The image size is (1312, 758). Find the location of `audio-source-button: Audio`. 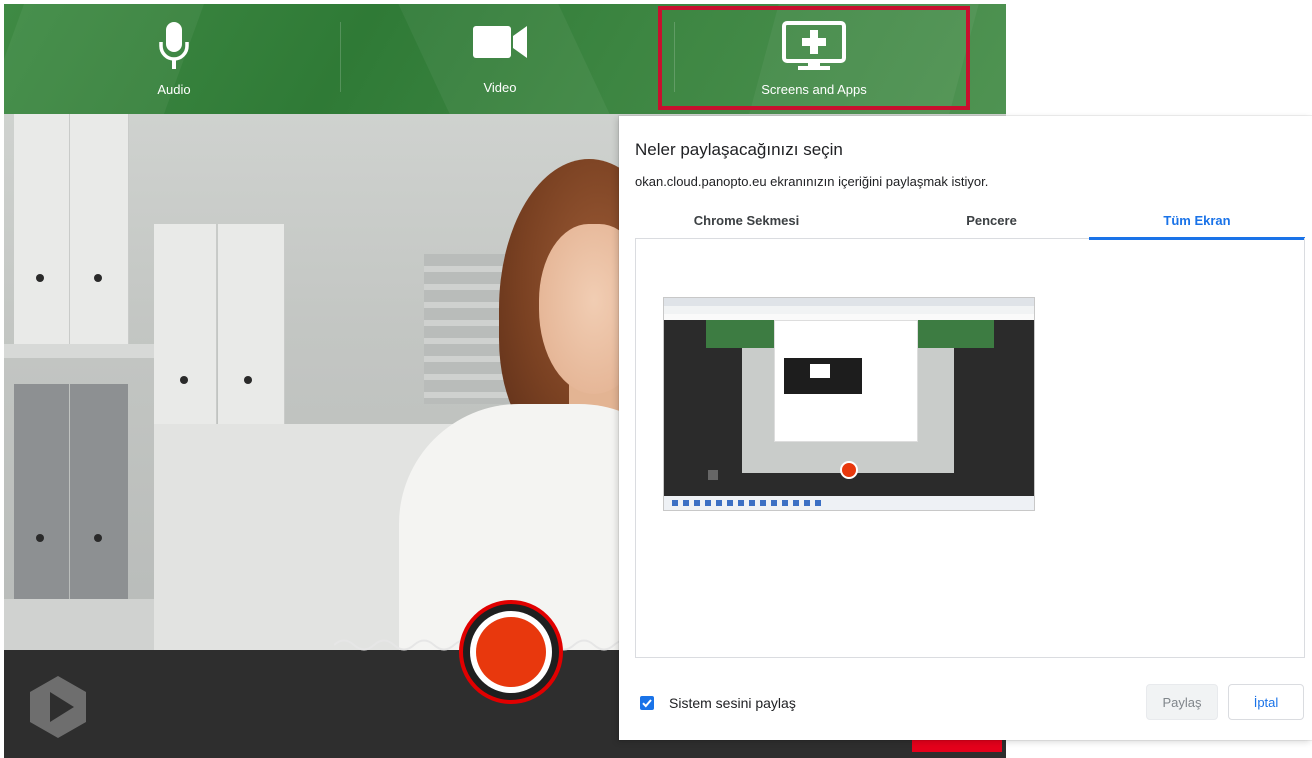

audio-source-button: Audio is located at coordinates (174, 59).